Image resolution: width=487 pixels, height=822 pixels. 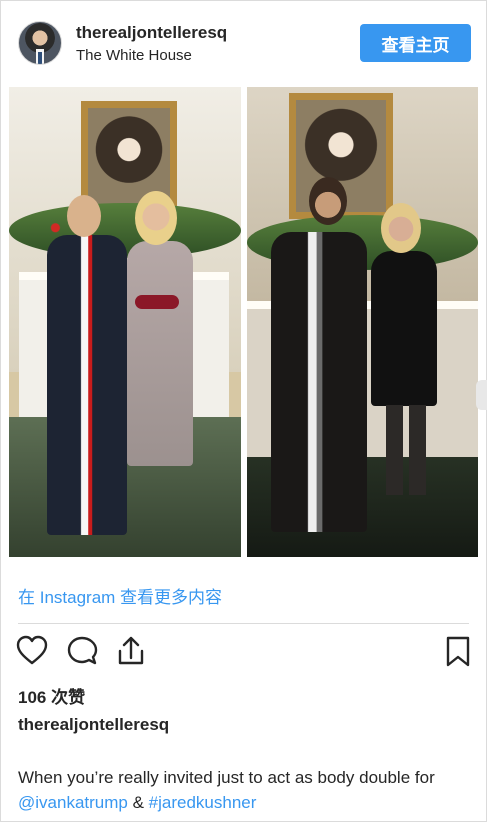 What do you see at coordinates (328, 201) in the screenshot?
I see `man-head-right` at bounding box center [328, 201].